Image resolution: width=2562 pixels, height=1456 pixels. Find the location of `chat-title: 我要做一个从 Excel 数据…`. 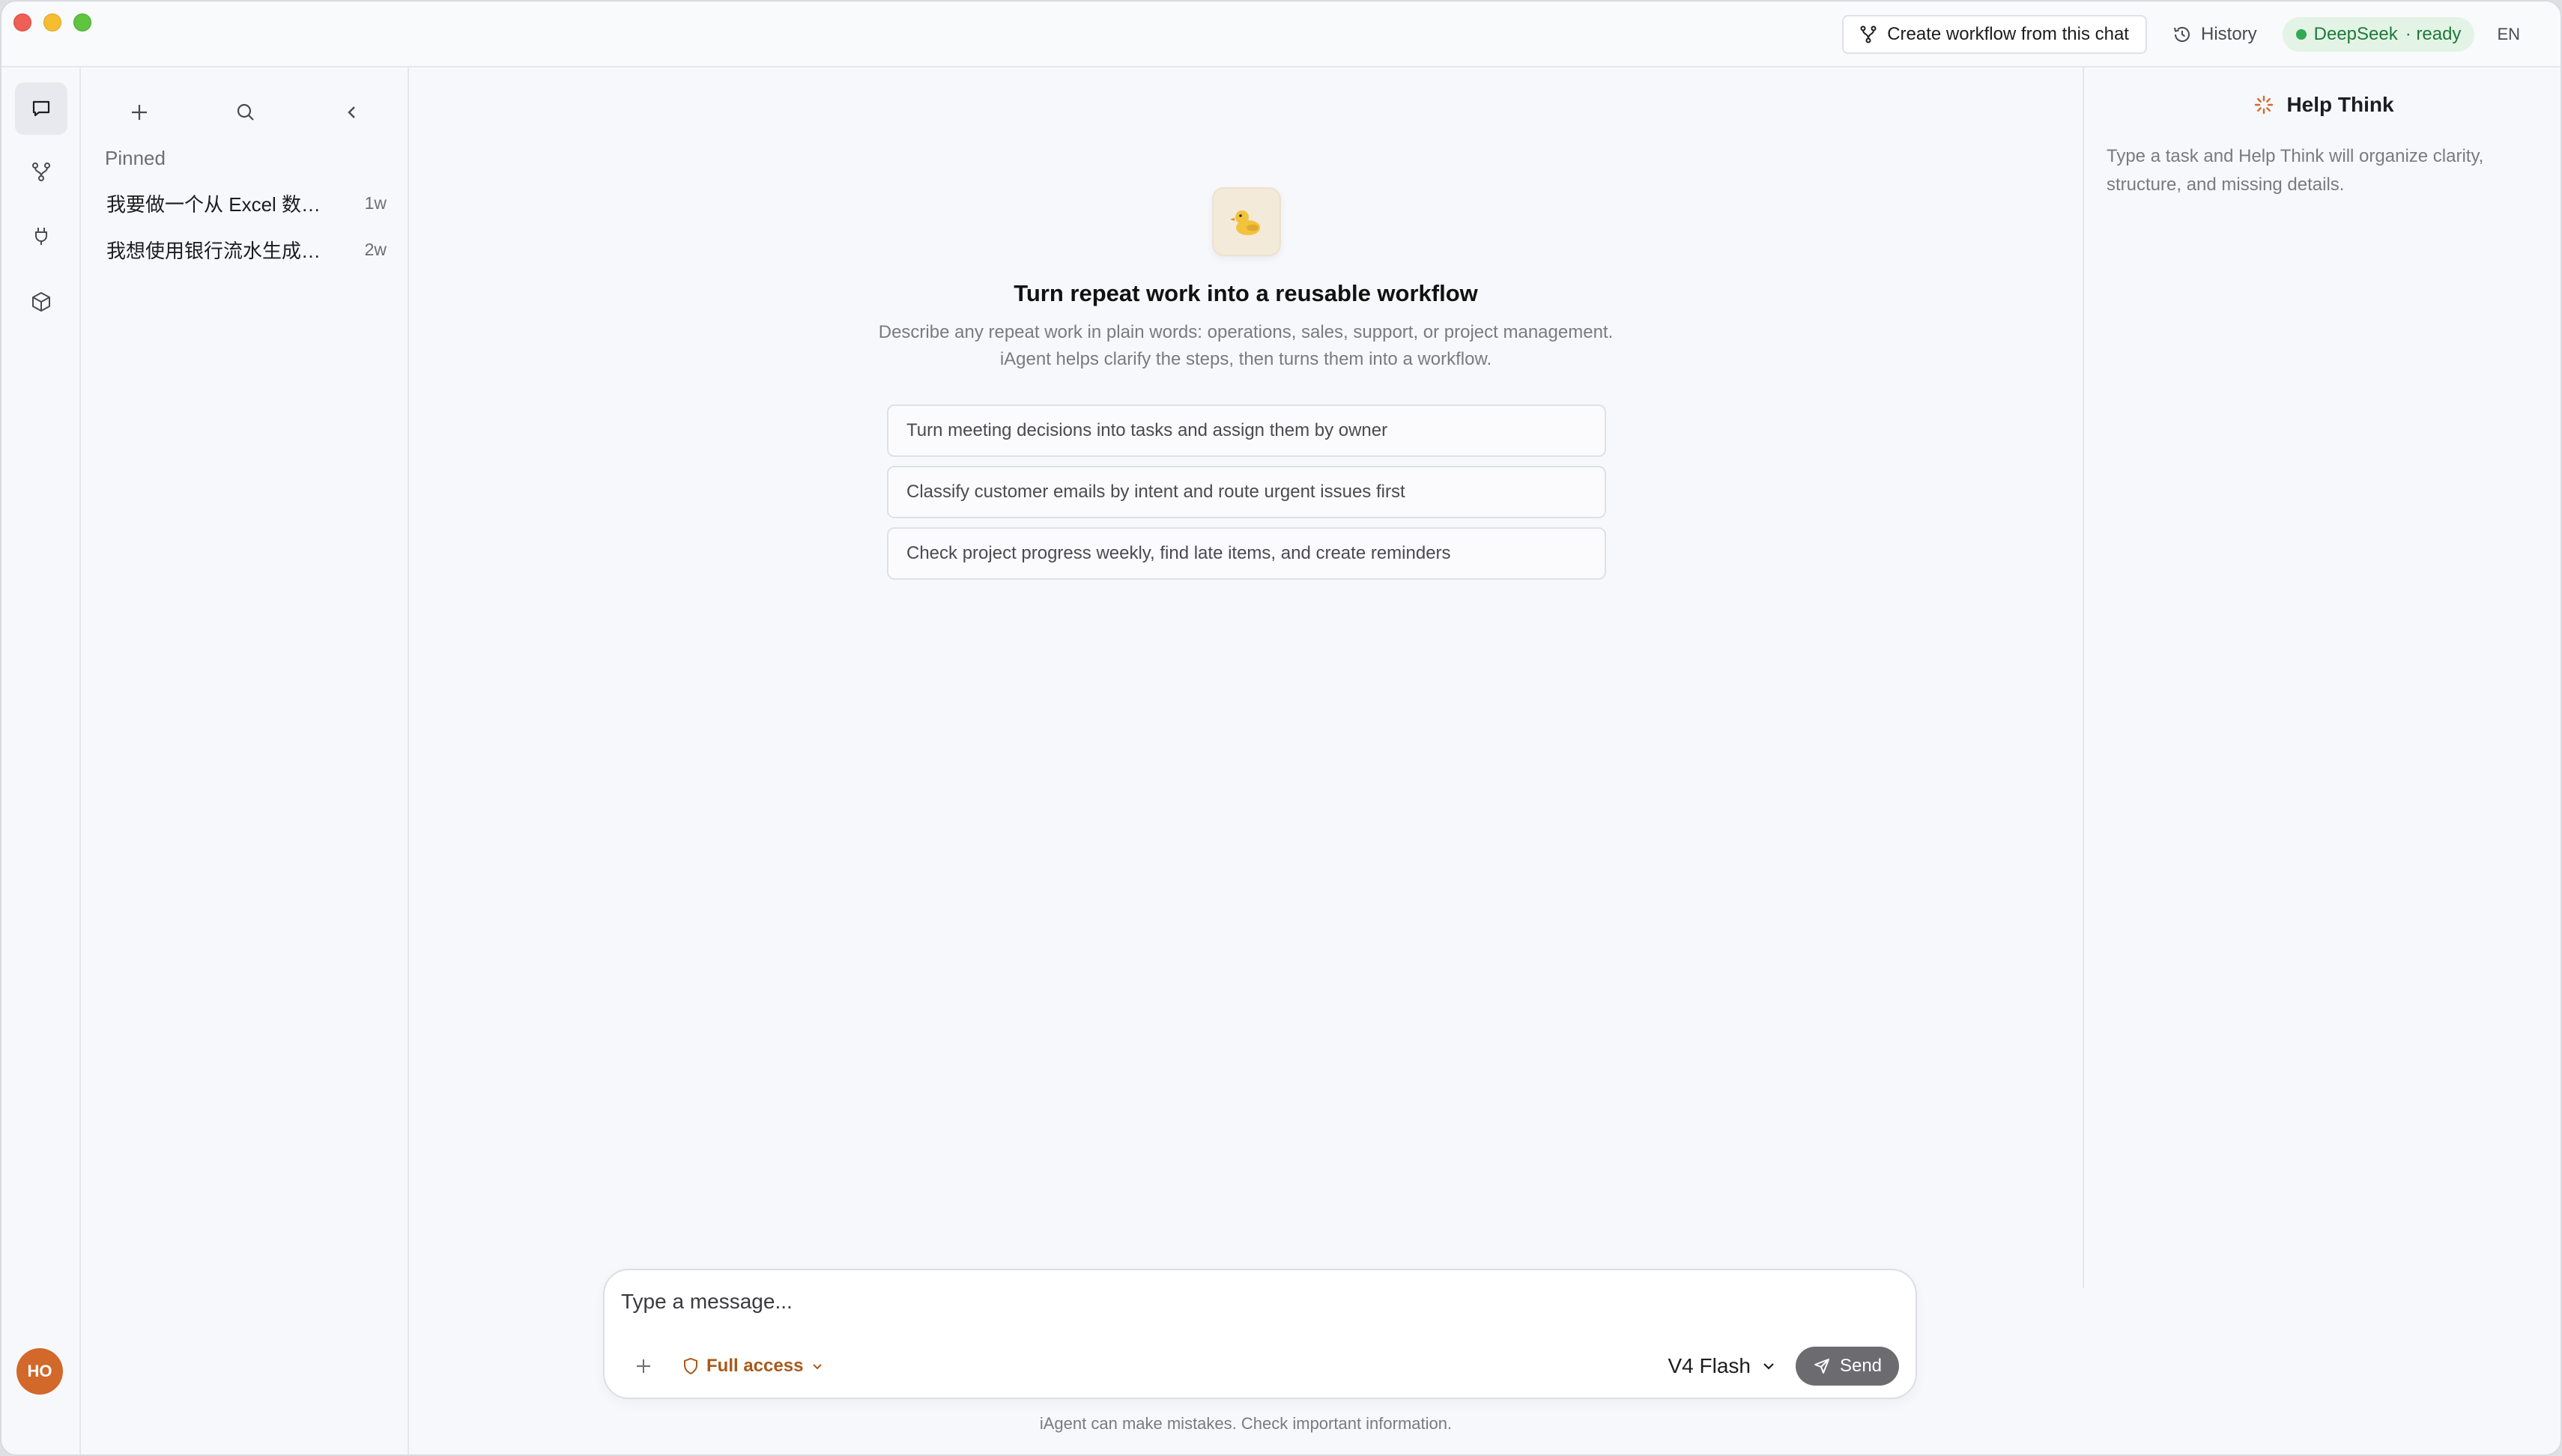

chat-title: 我要做一个从 Excel 数据… is located at coordinates (218, 204).